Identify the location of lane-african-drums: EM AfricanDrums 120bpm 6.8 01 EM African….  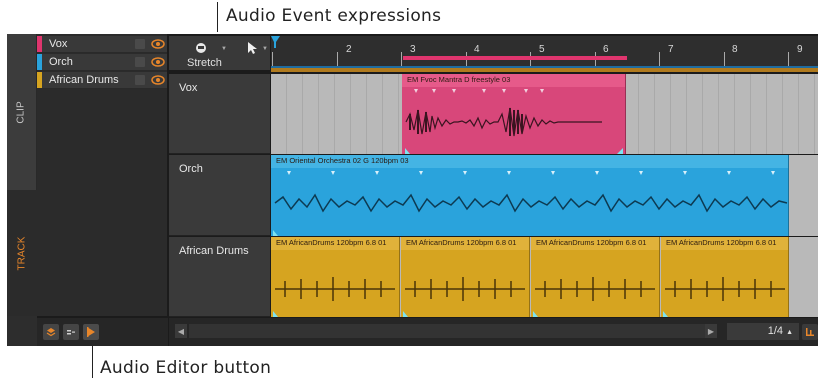
(544, 277).